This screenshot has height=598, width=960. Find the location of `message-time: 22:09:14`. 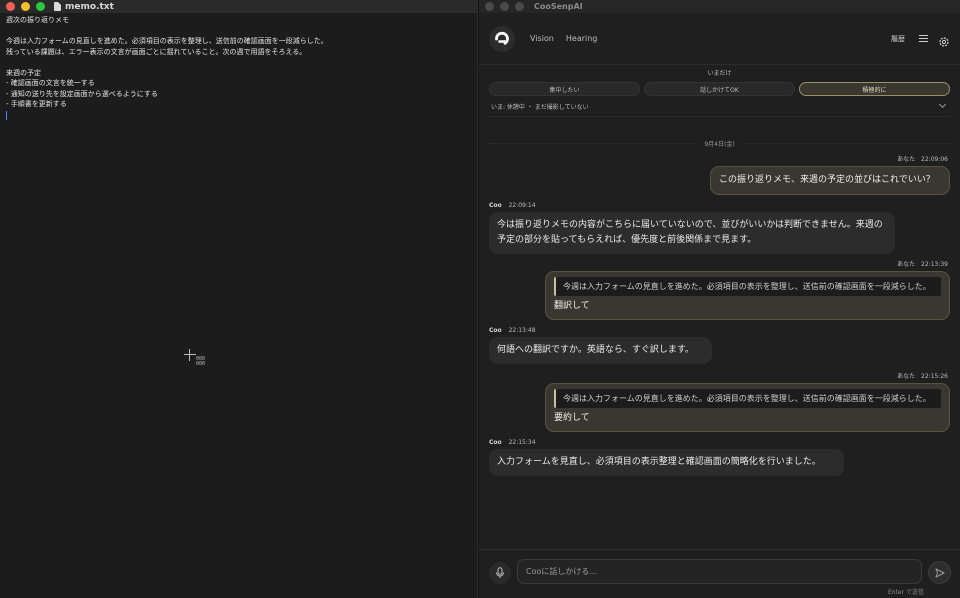

message-time: 22:09:14 is located at coordinates (522, 205).